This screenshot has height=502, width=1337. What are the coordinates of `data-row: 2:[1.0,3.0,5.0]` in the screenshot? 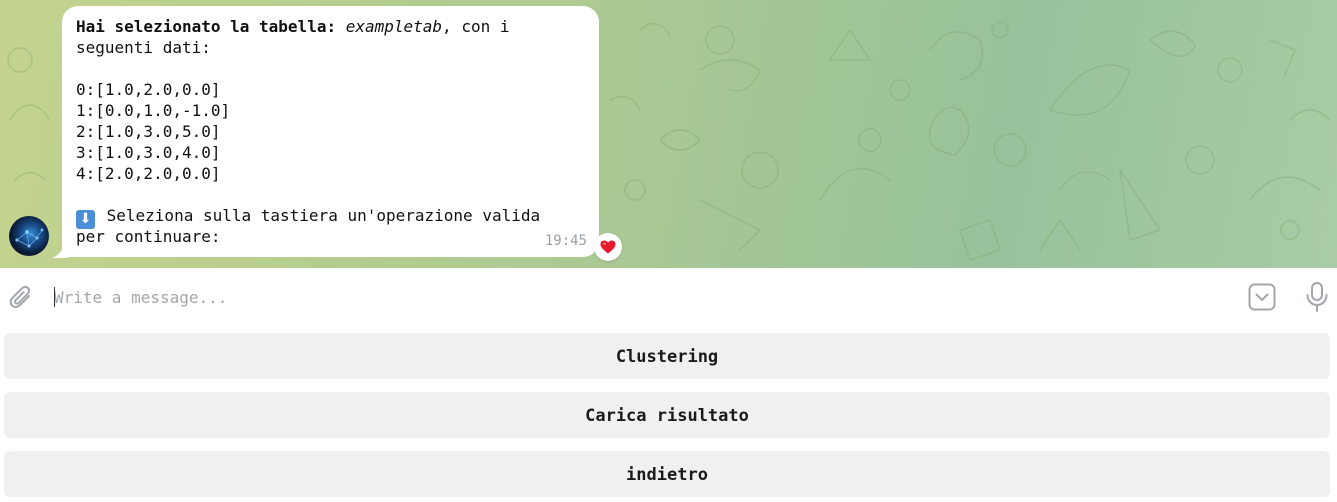 It's located at (148, 131).